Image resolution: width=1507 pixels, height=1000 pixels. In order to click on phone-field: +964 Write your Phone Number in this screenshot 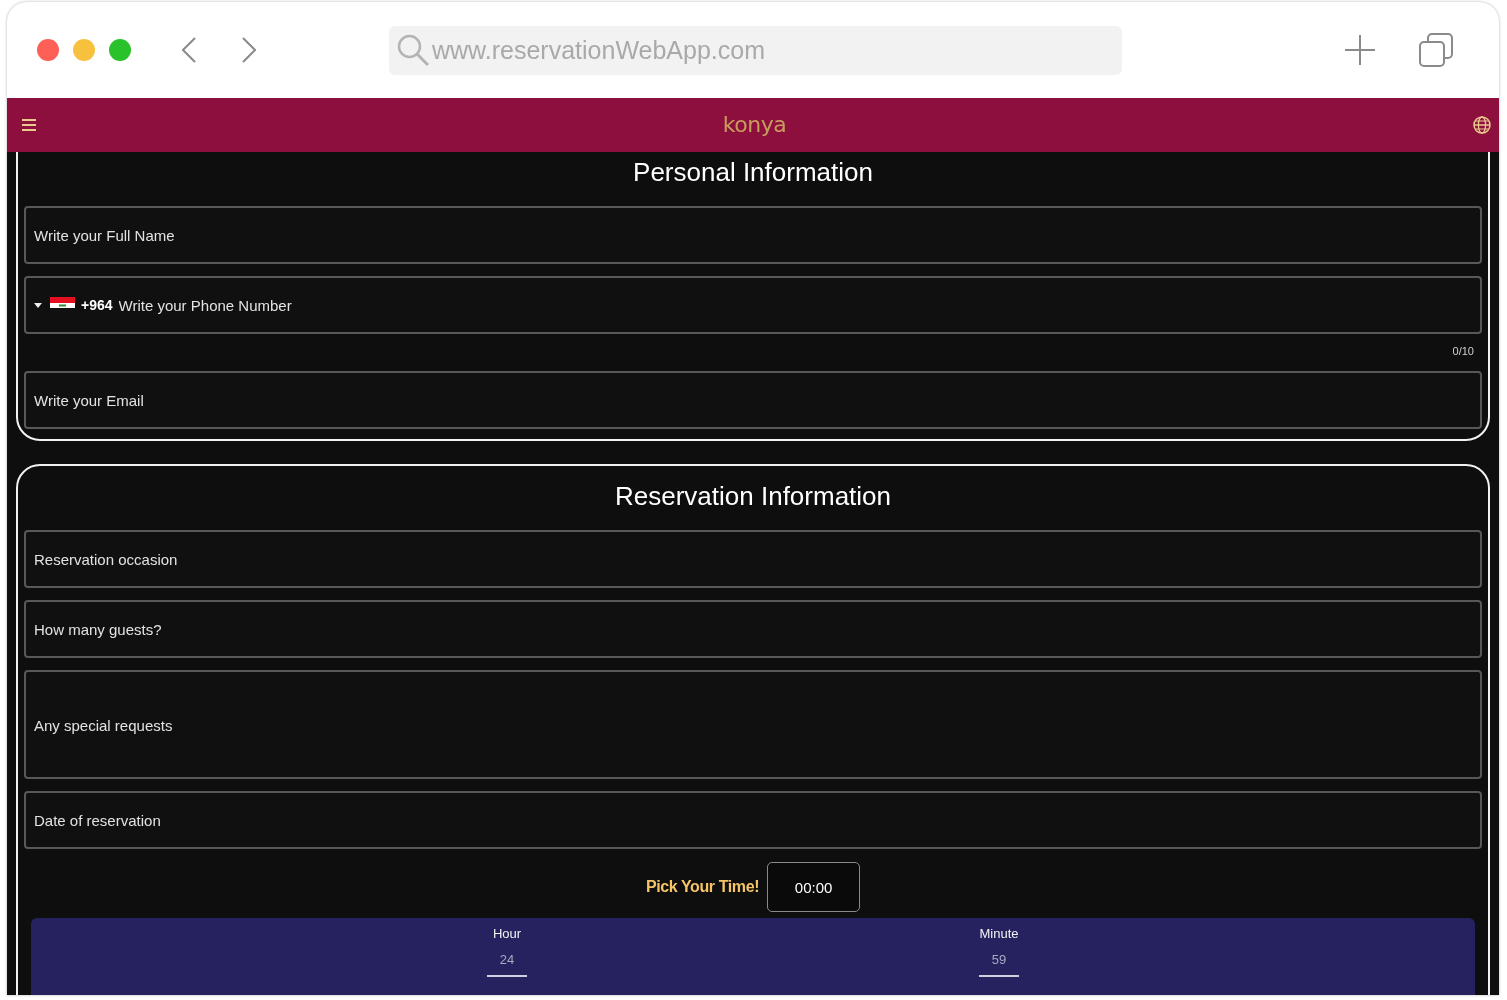, I will do `click(753, 305)`.